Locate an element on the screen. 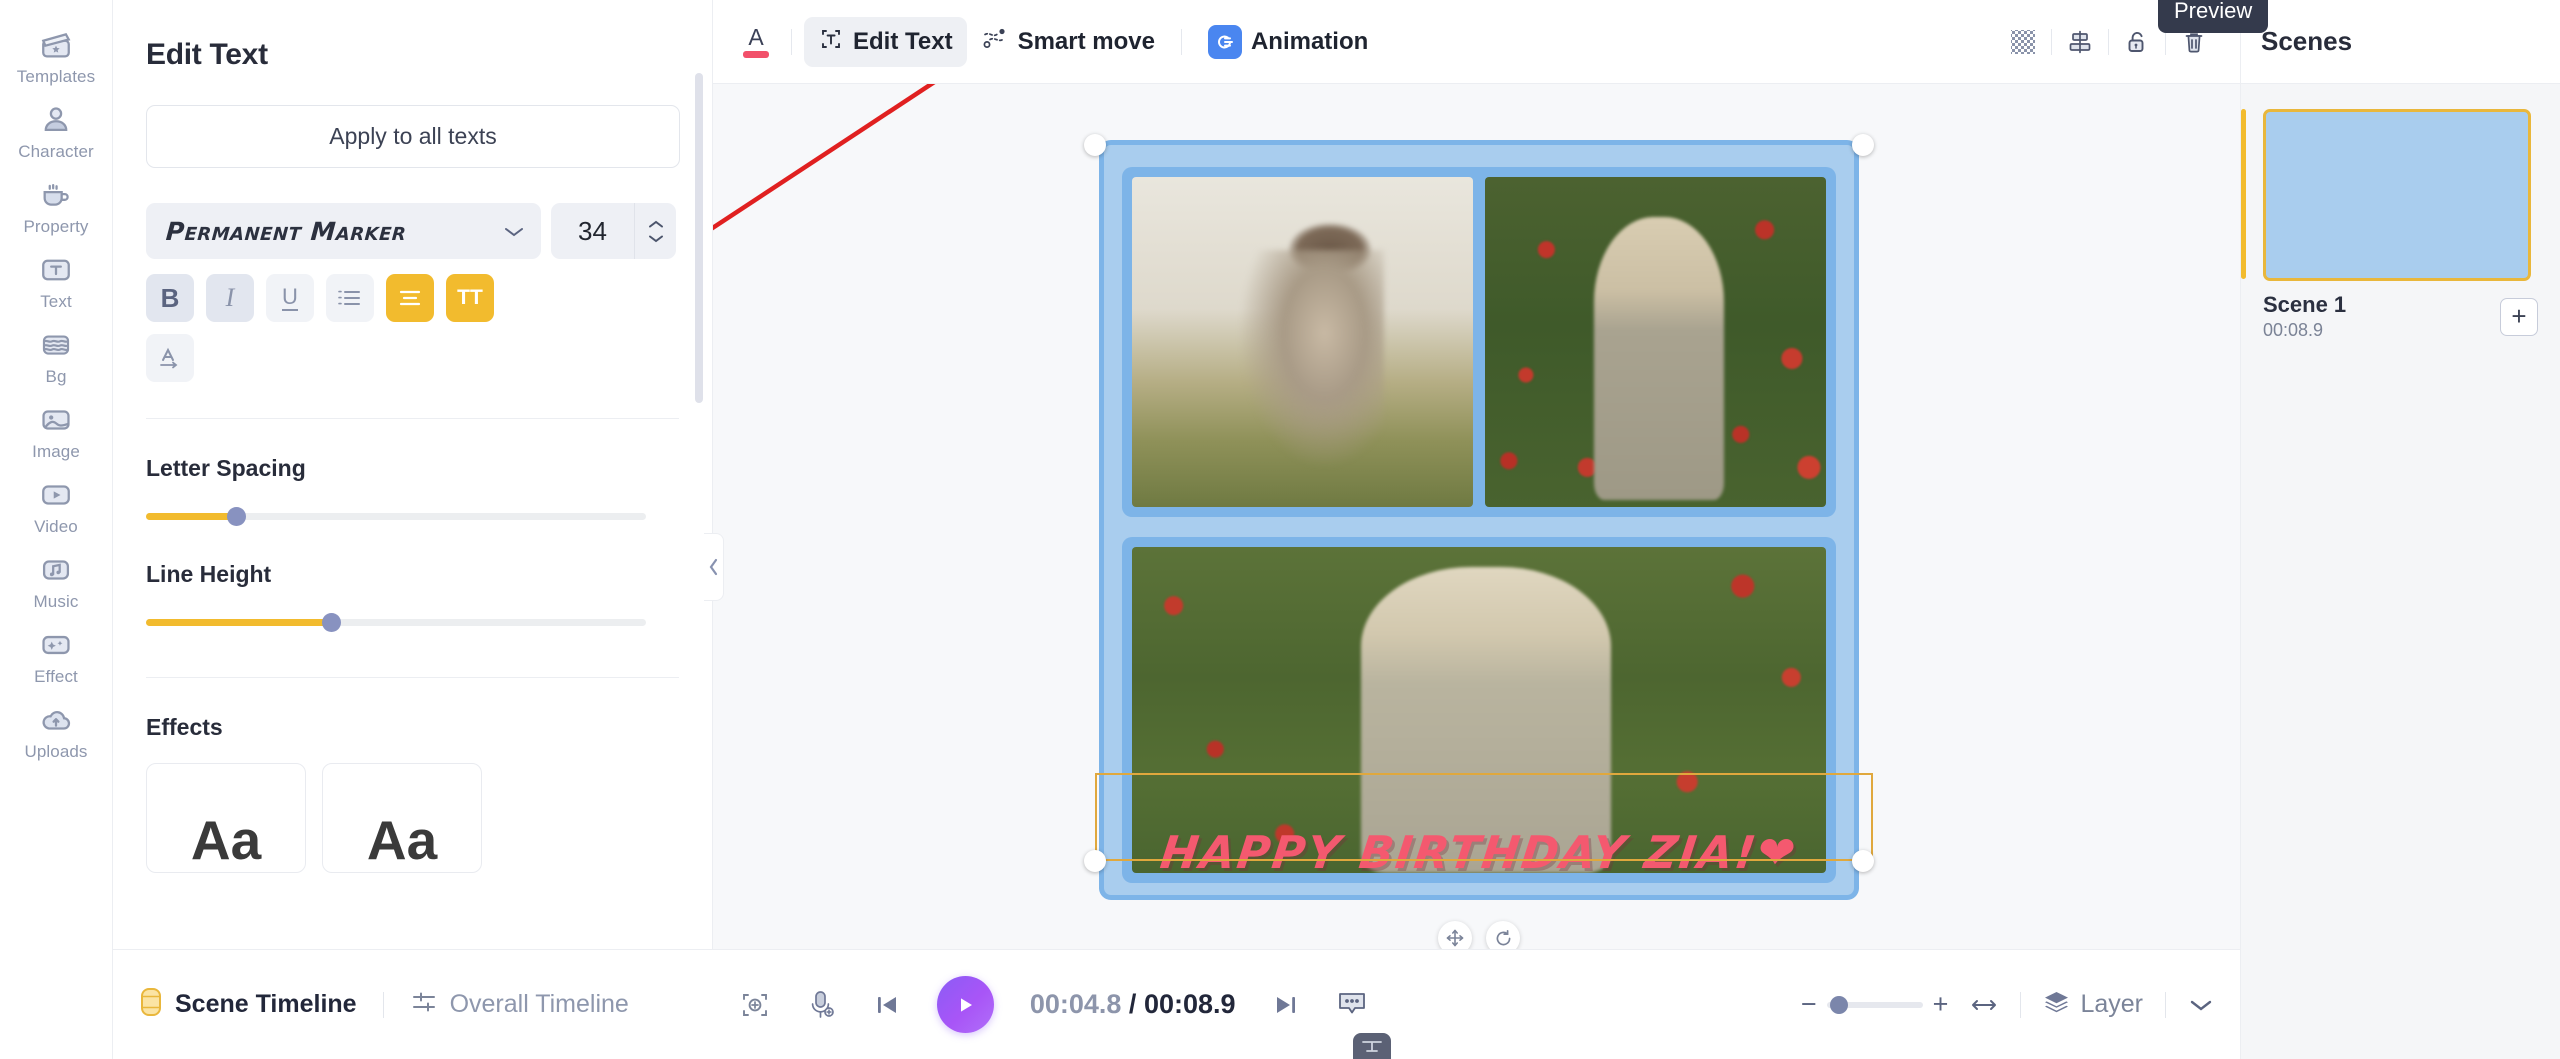 The height and width of the screenshot is (1059, 2560). expand-timeline-button is located at coordinates (2201, 1005).